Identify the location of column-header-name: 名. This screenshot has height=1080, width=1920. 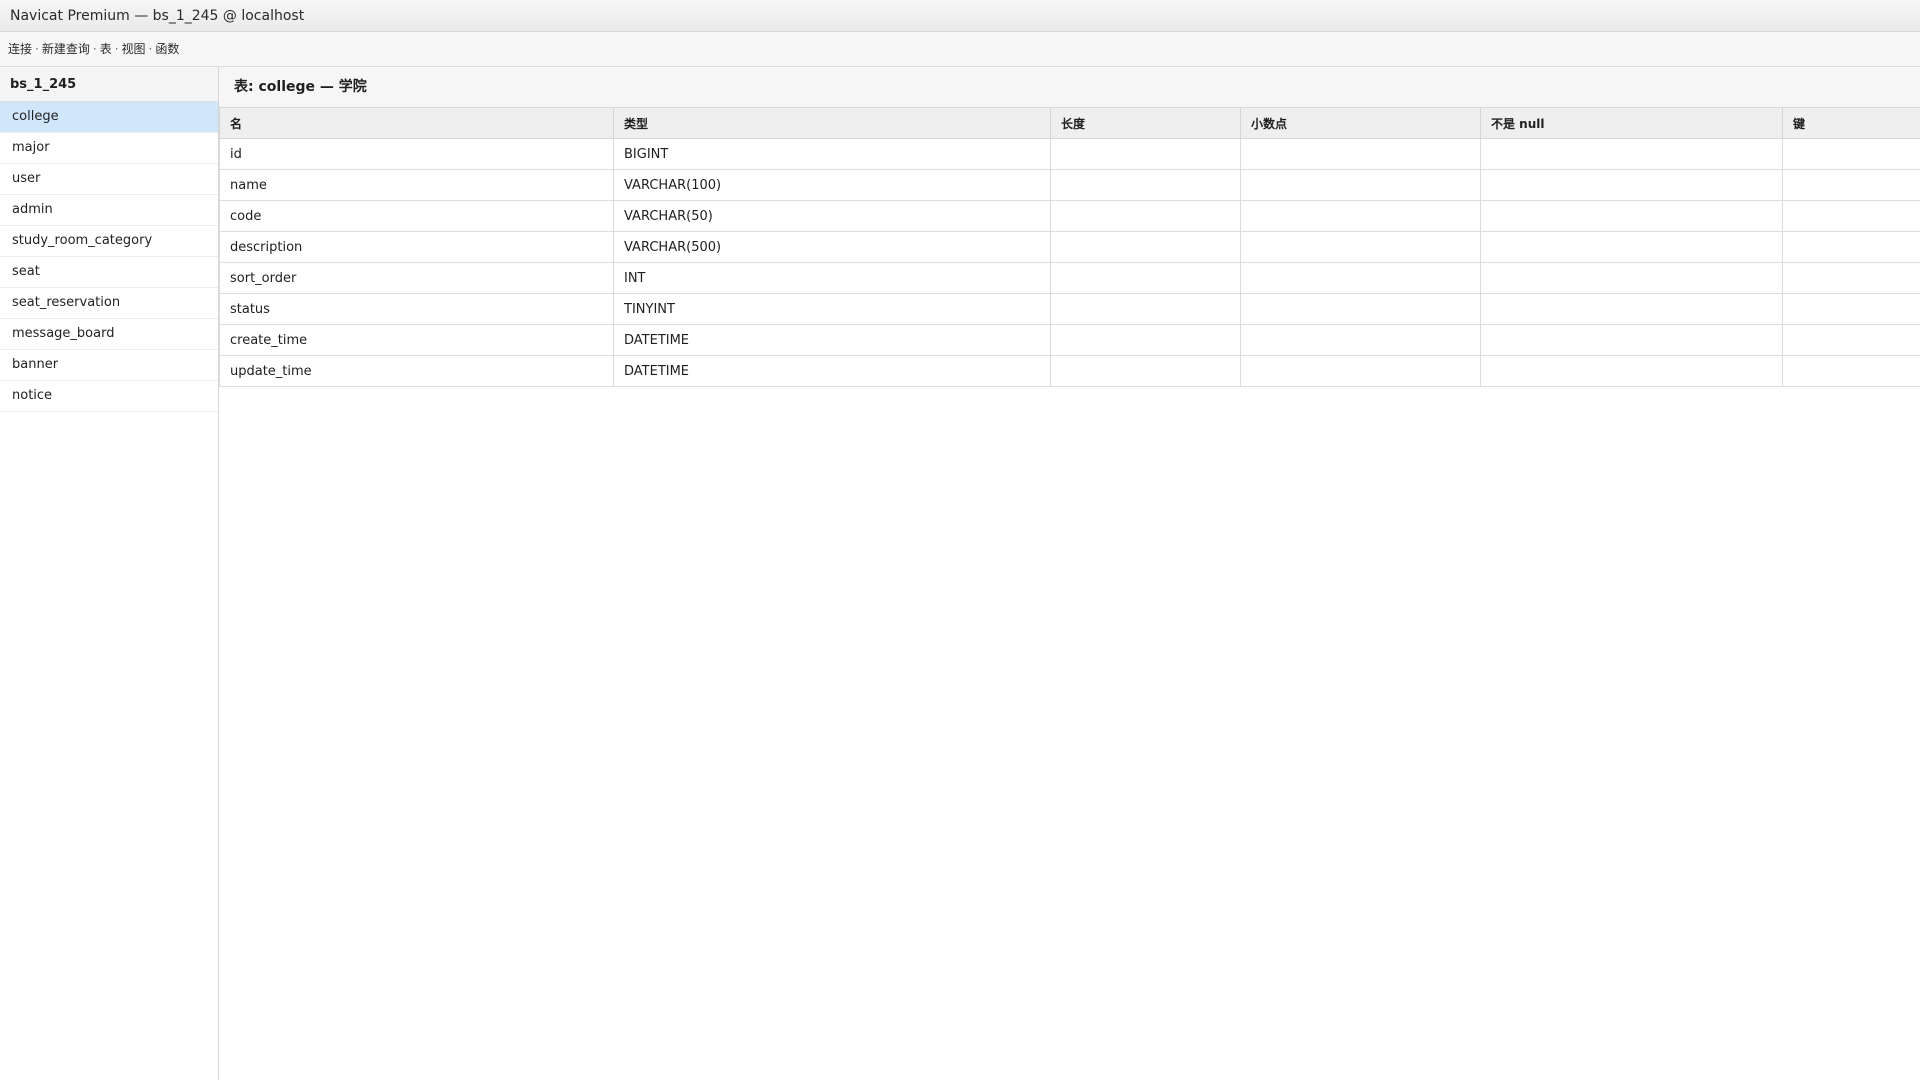
(416, 123).